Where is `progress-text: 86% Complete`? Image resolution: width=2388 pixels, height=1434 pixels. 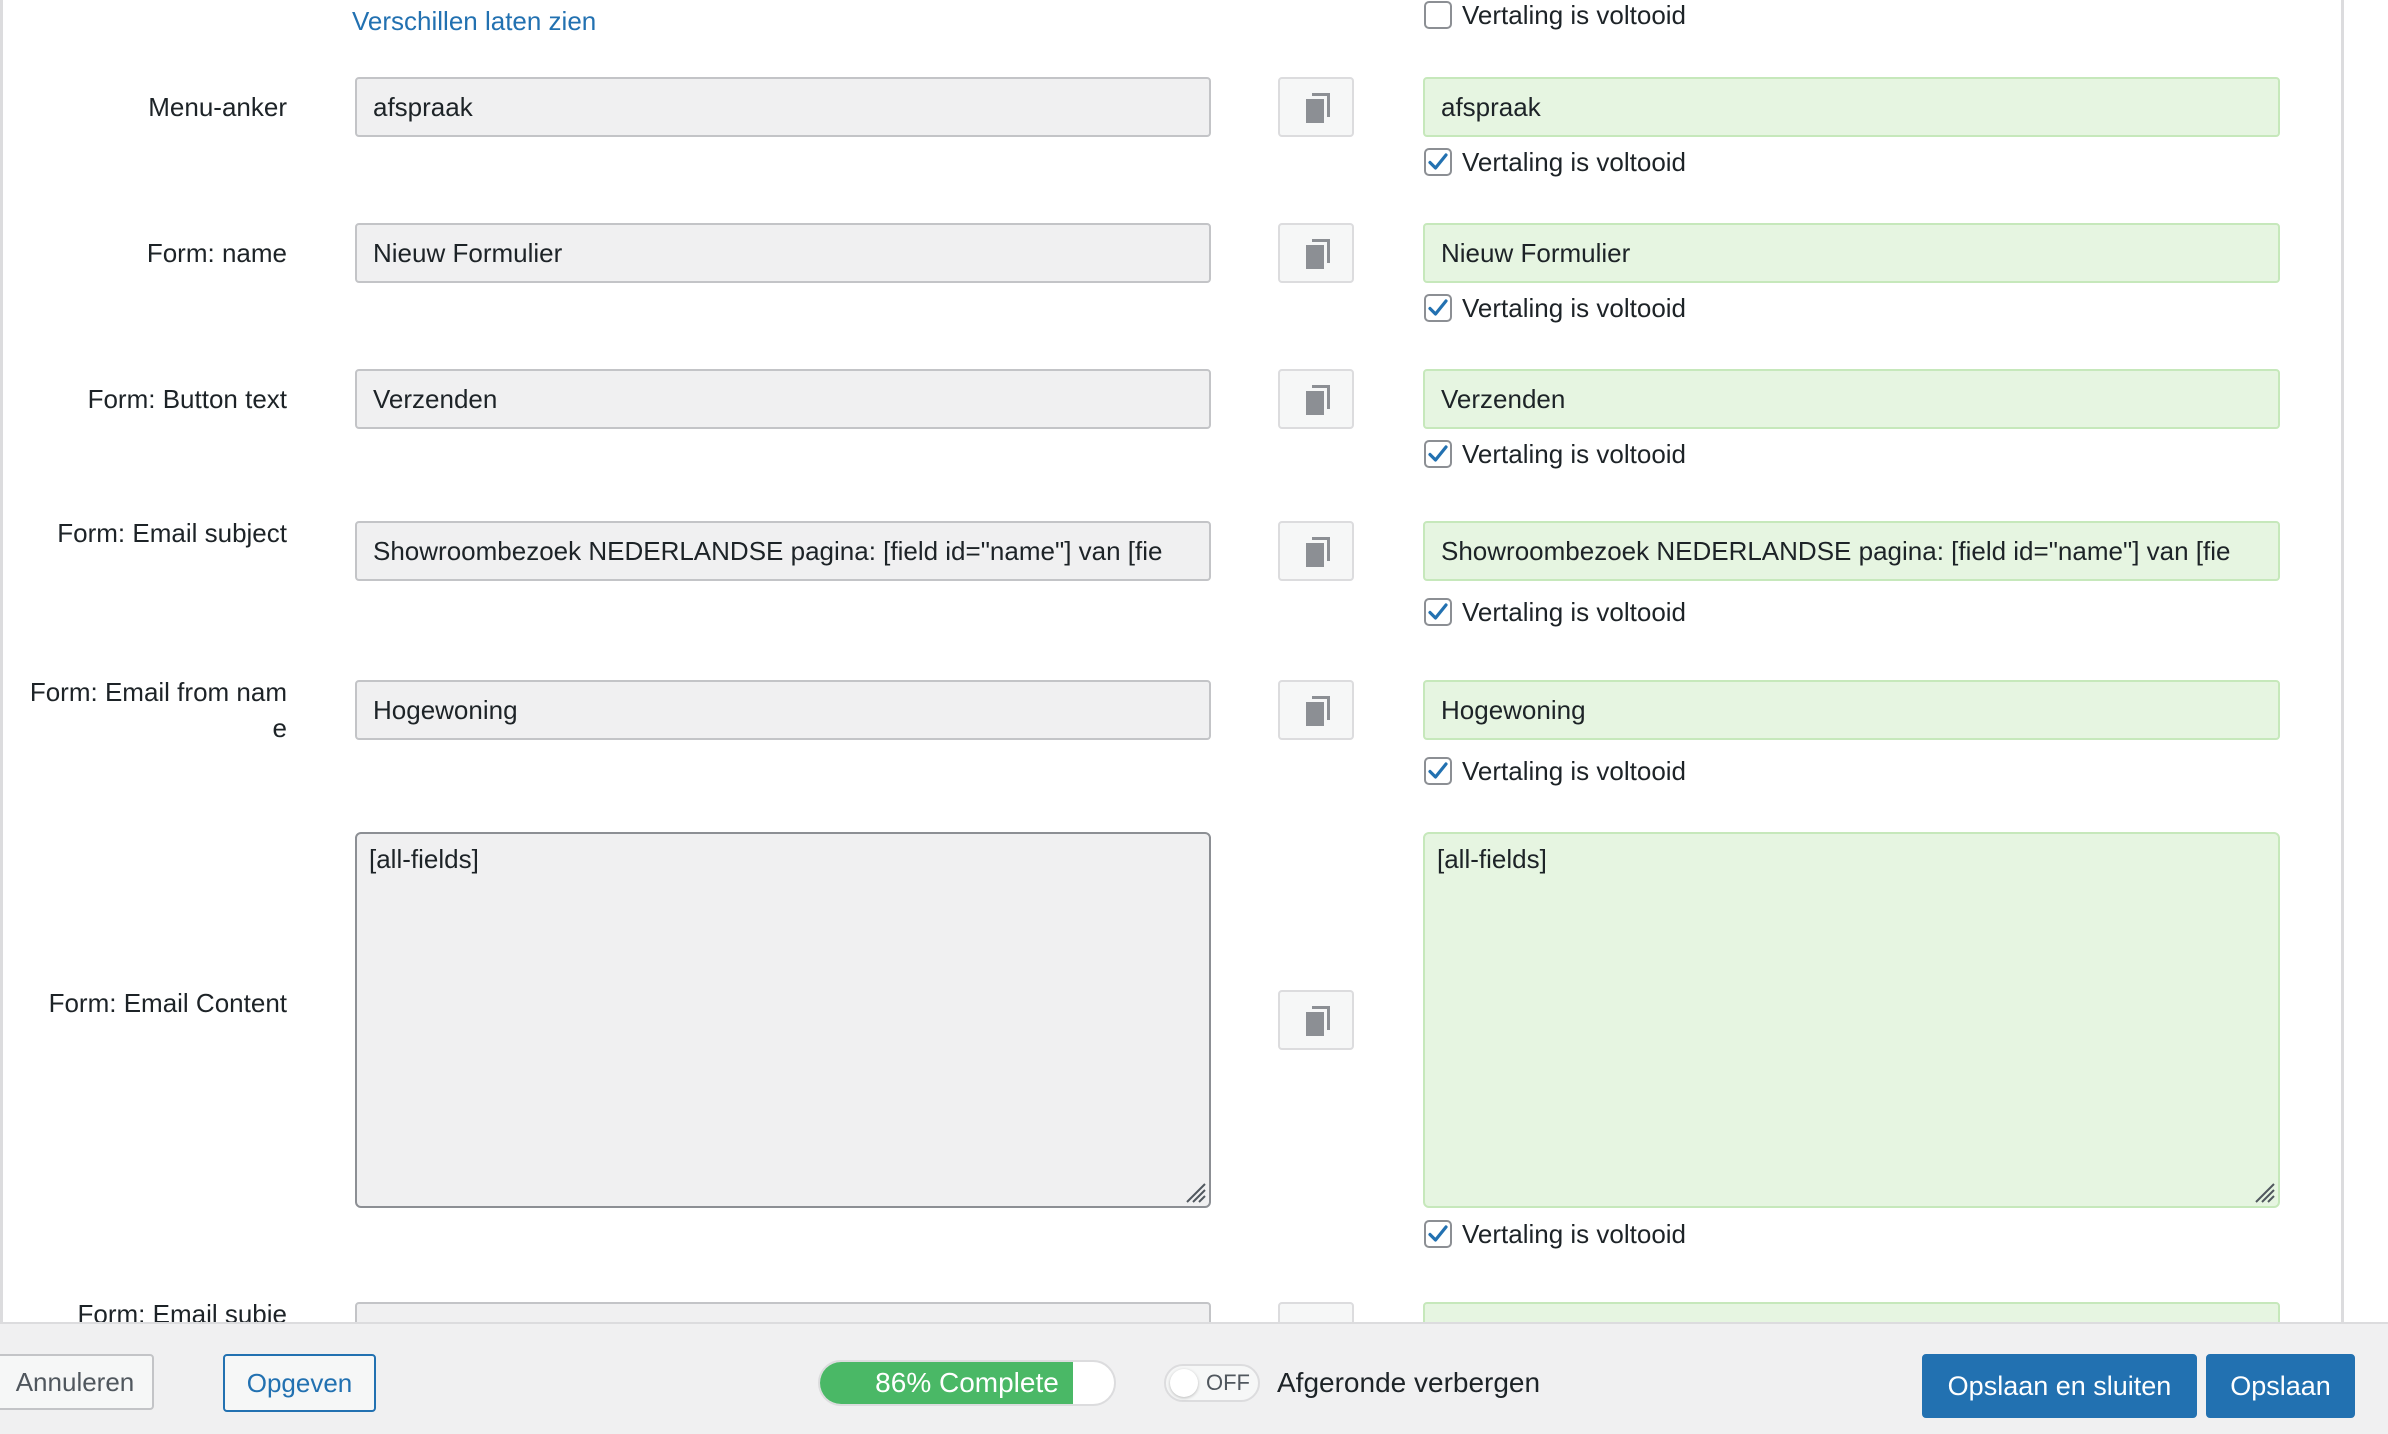
progress-text: 86% Complete is located at coordinates (967, 1382).